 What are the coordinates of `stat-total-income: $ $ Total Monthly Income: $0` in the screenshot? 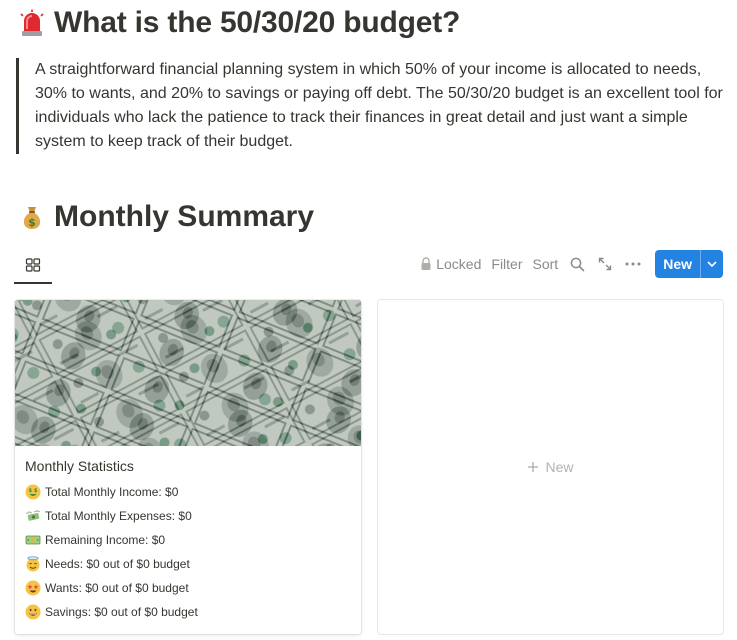 It's located at (188, 492).